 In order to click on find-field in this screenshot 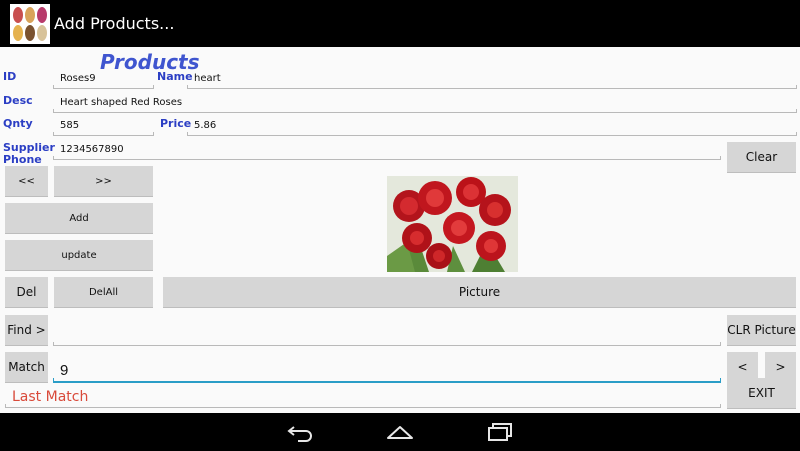, I will do `click(387, 334)`.